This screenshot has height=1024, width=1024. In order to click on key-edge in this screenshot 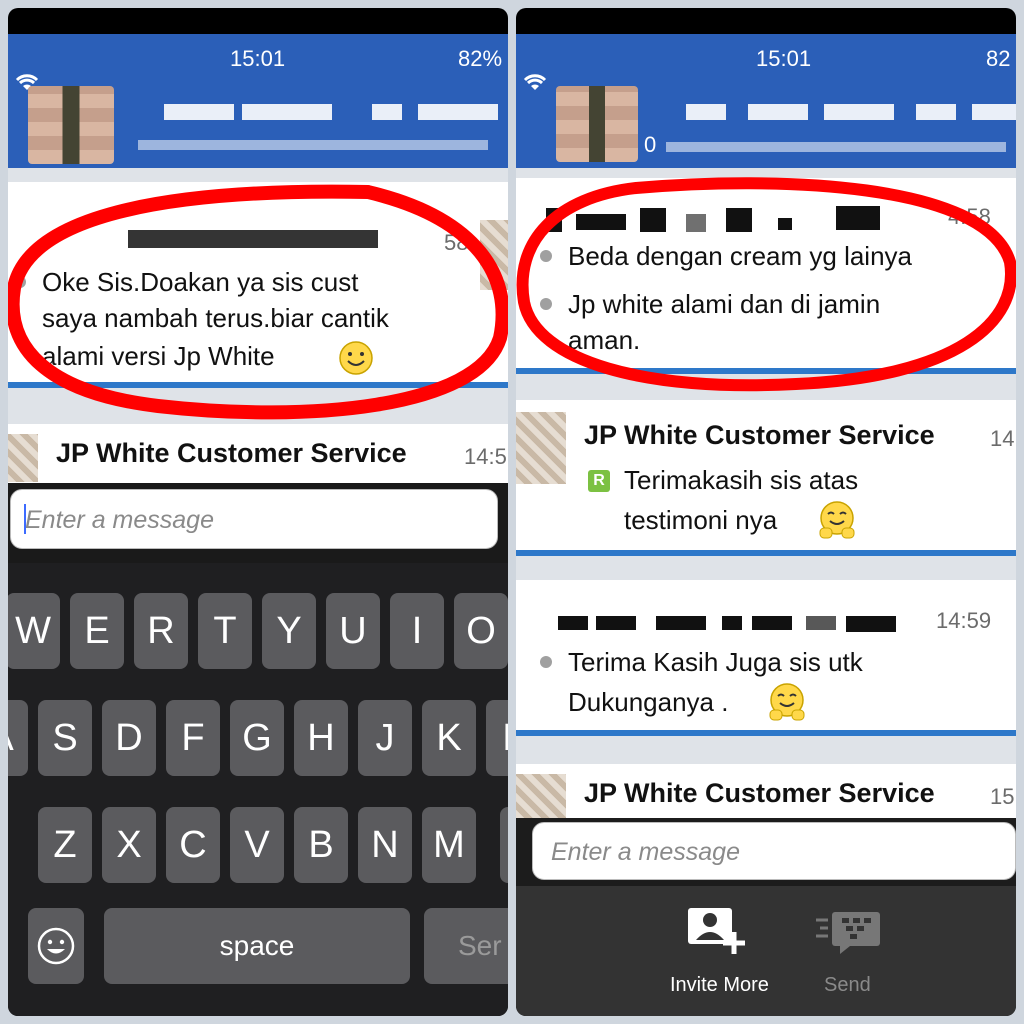, I will do `click(504, 845)`.